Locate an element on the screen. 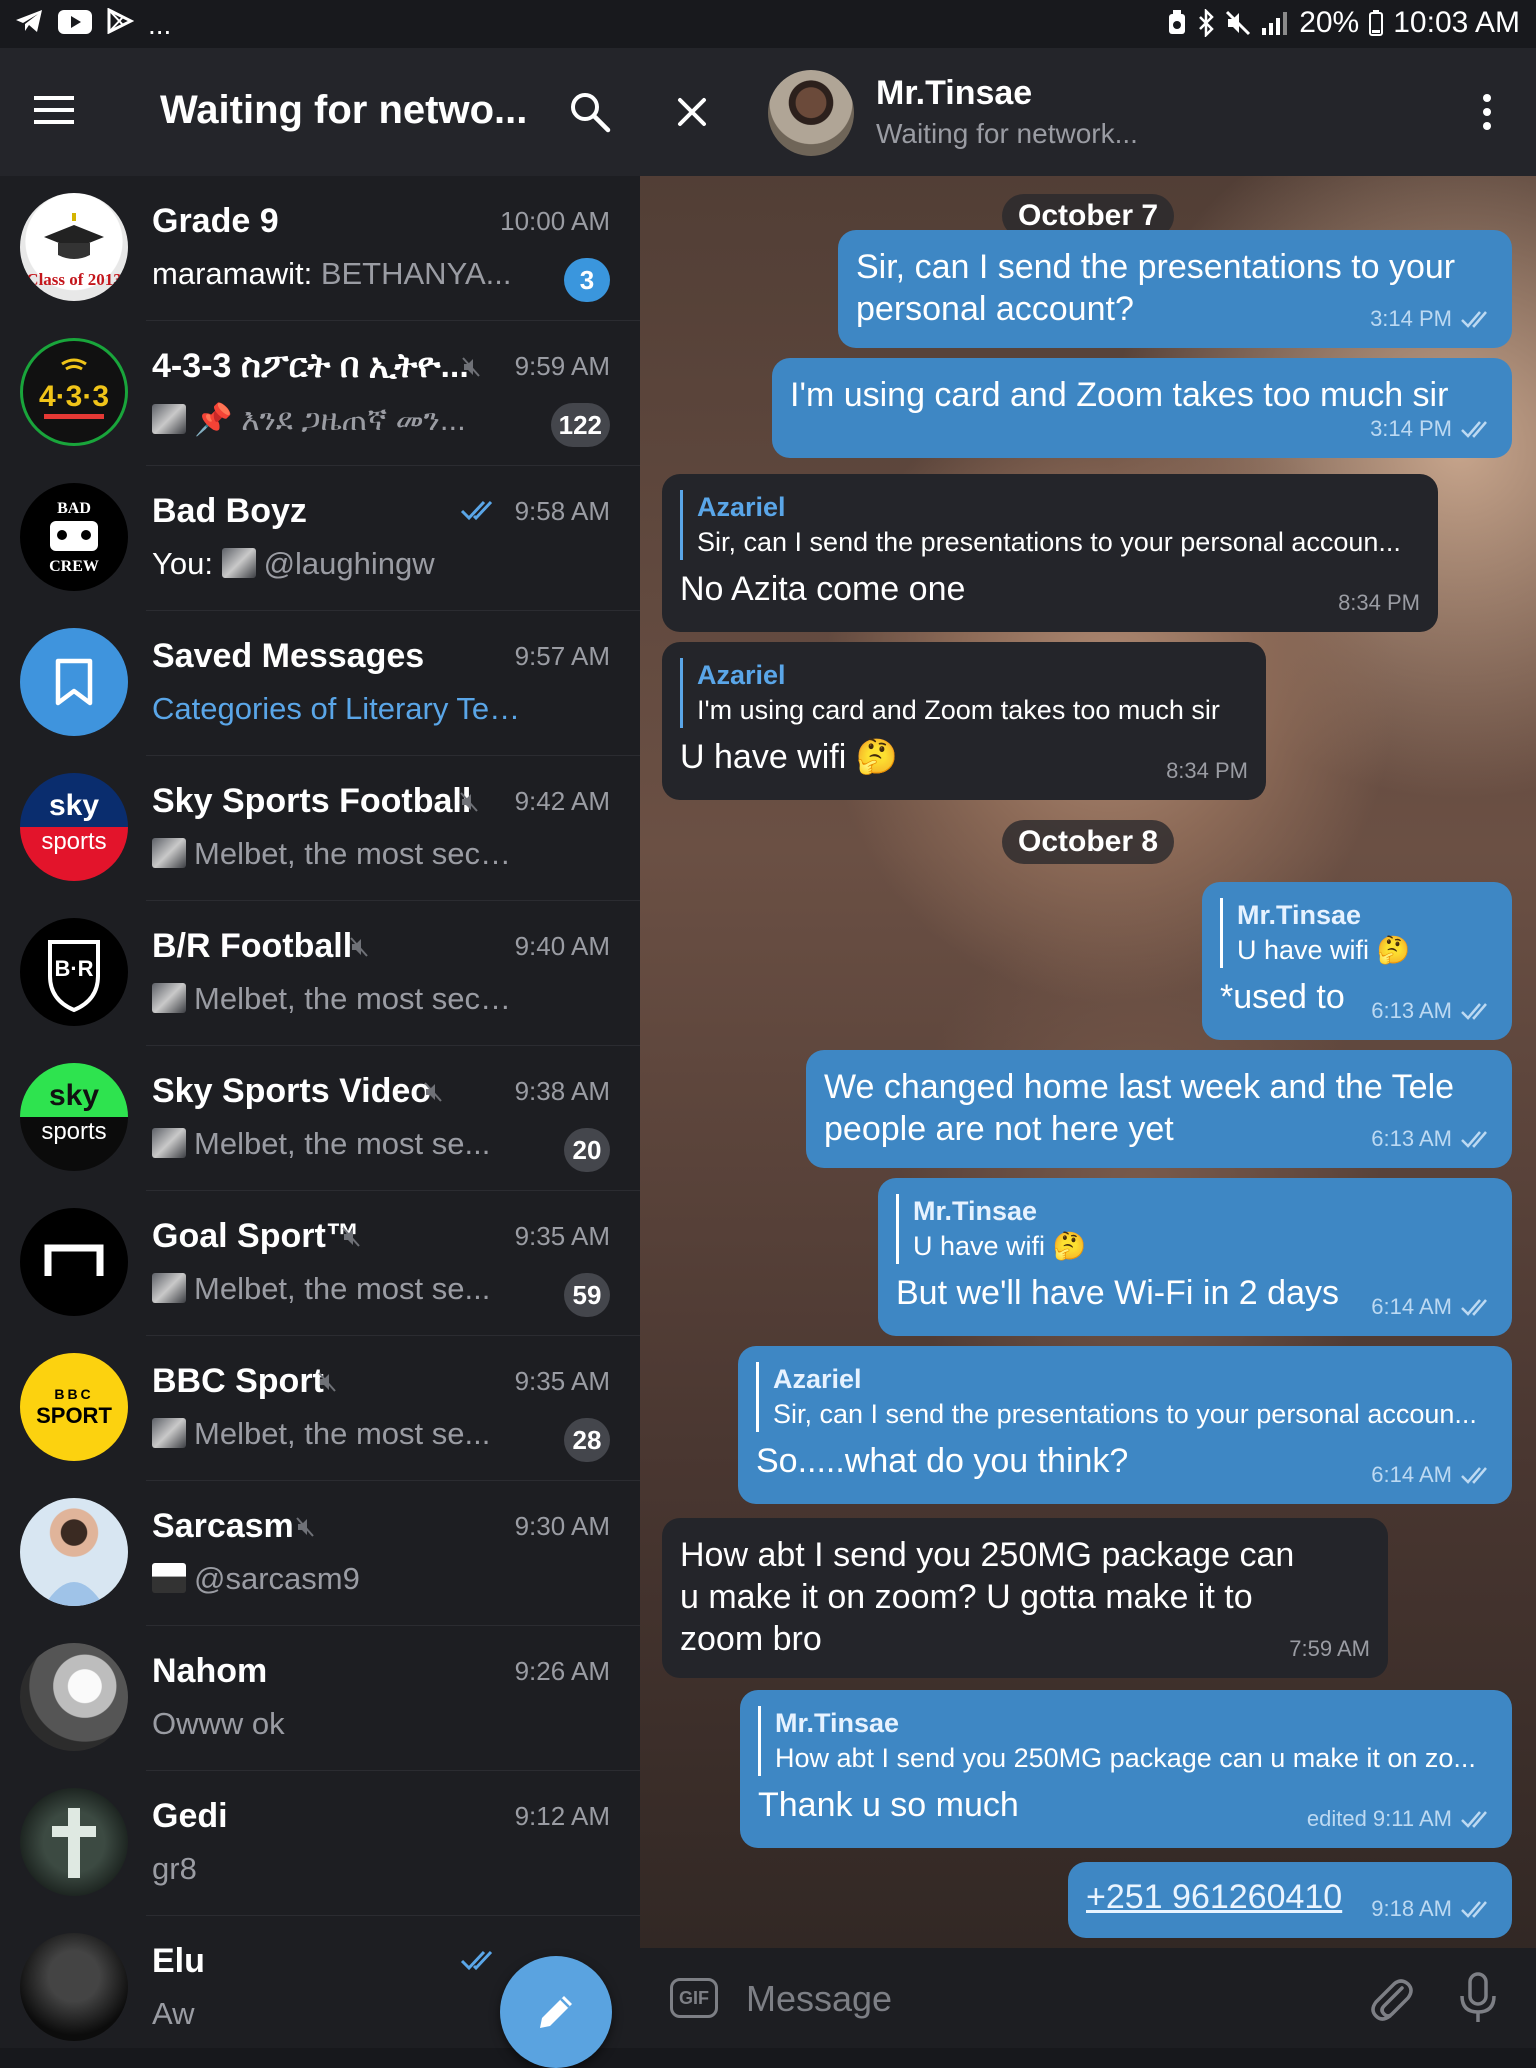  chat-name: Grade 9 is located at coordinates (215, 221).